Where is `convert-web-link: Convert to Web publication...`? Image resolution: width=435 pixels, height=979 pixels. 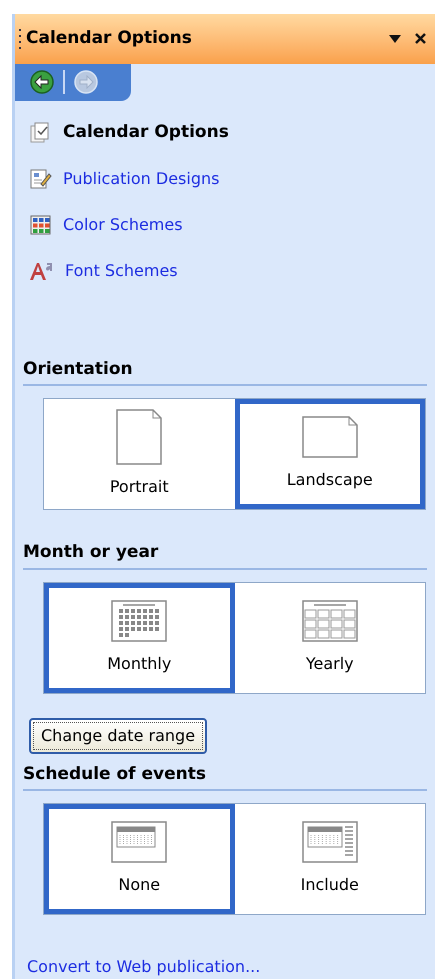 convert-web-link: Convert to Web publication... is located at coordinates (143, 966).